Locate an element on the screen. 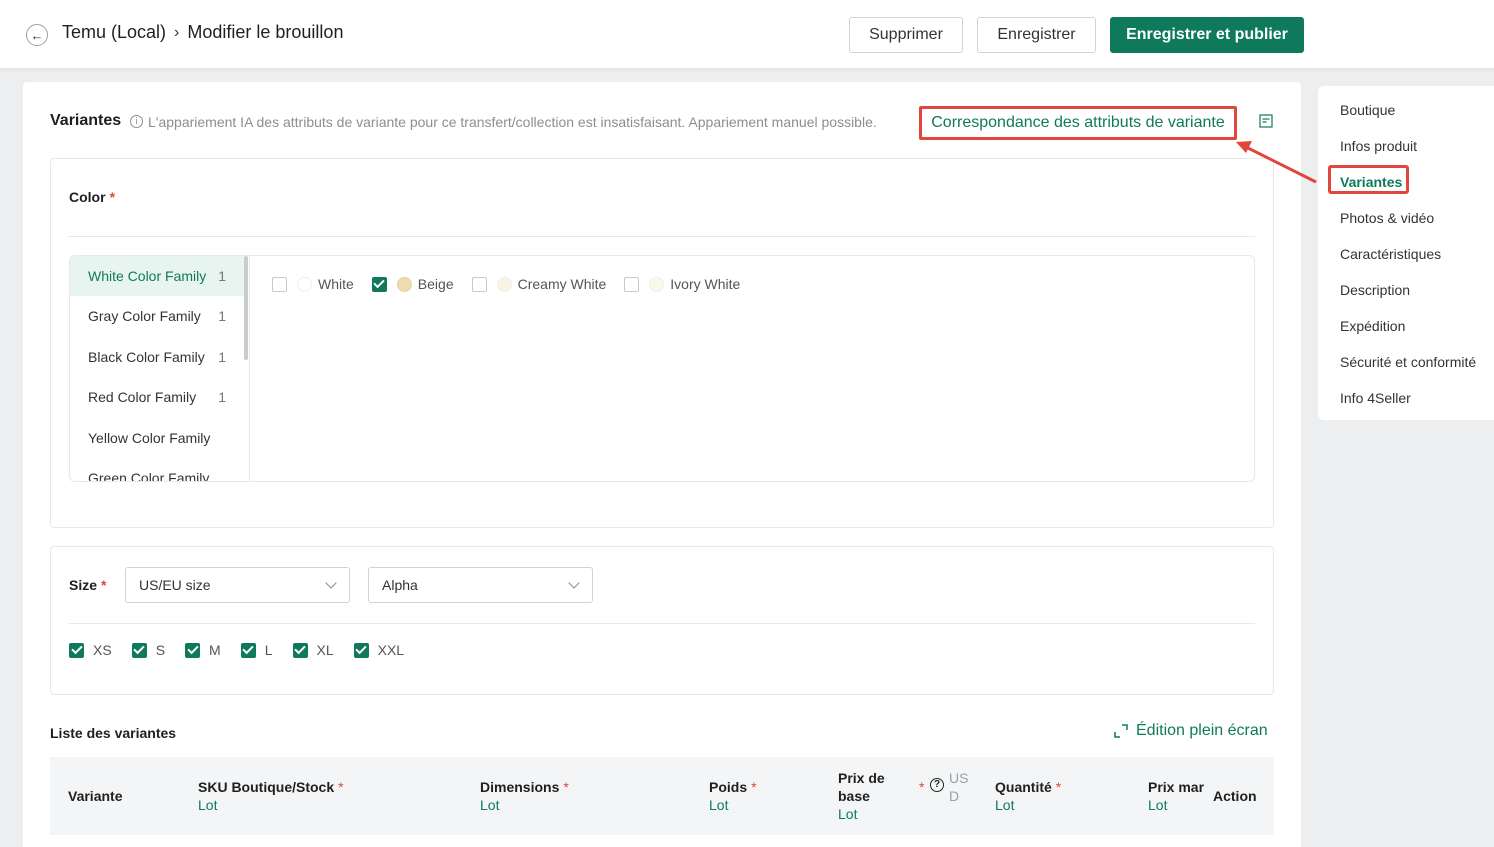 The width and height of the screenshot is (1494, 847). size-label: Size * is located at coordinates (88, 585).